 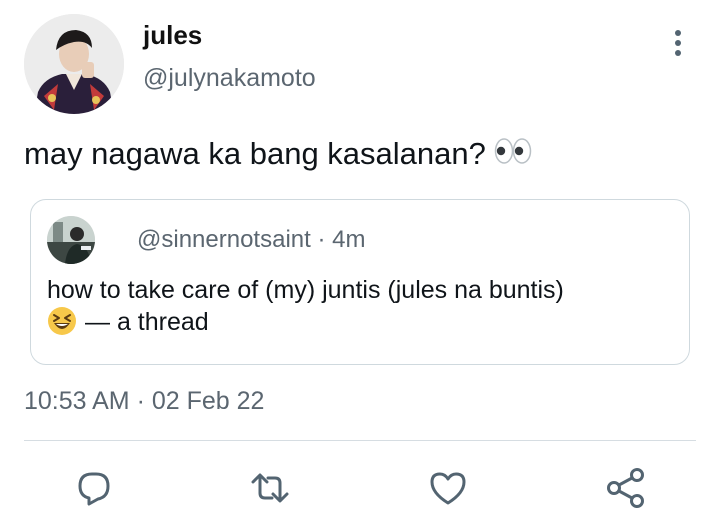 I want to click on divider, so click(x=360, y=440).